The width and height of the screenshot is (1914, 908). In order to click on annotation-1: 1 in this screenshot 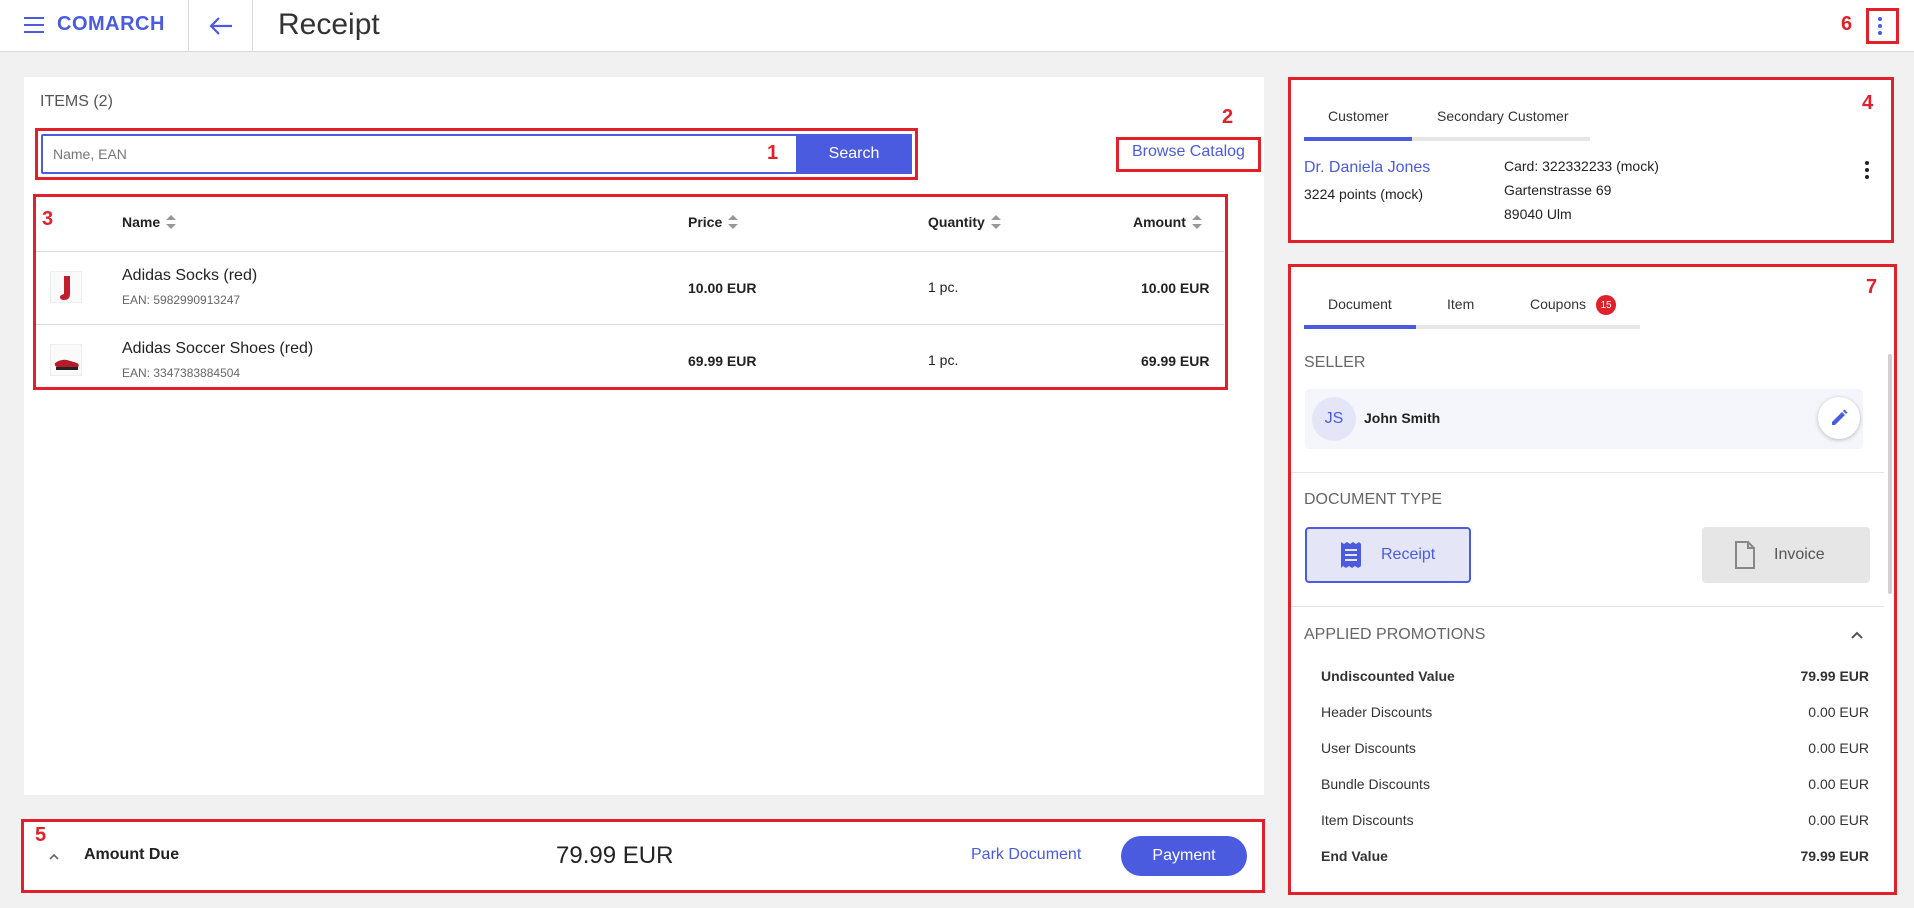, I will do `click(773, 153)`.